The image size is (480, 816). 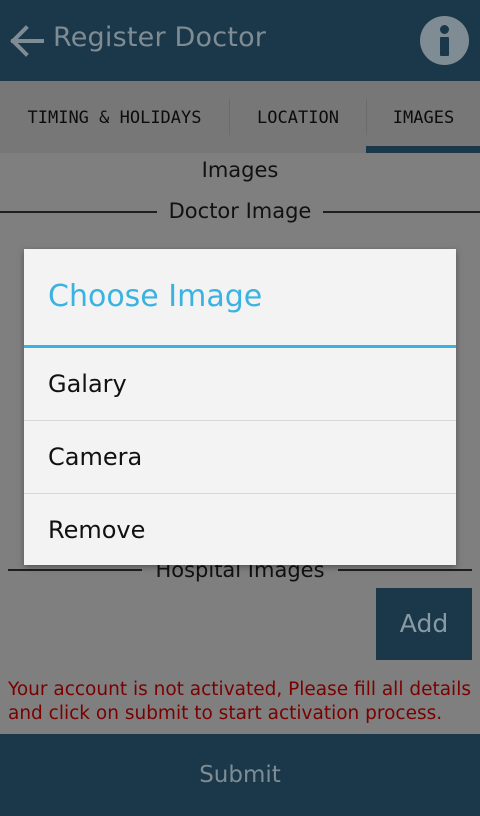 What do you see at coordinates (25, 41) in the screenshot?
I see `back-arrow-icon` at bounding box center [25, 41].